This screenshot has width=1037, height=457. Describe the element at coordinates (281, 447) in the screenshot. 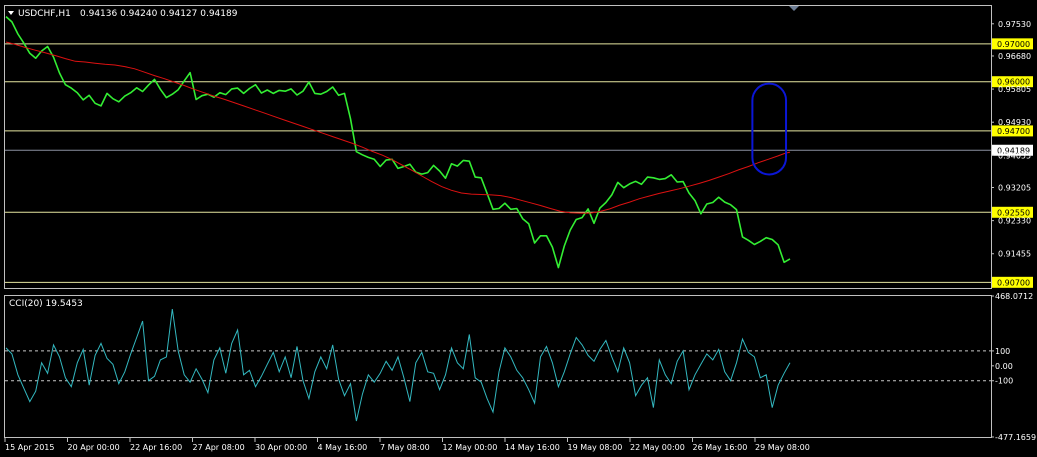

I see `time-tick-label: 30 Apr 00:00` at that location.